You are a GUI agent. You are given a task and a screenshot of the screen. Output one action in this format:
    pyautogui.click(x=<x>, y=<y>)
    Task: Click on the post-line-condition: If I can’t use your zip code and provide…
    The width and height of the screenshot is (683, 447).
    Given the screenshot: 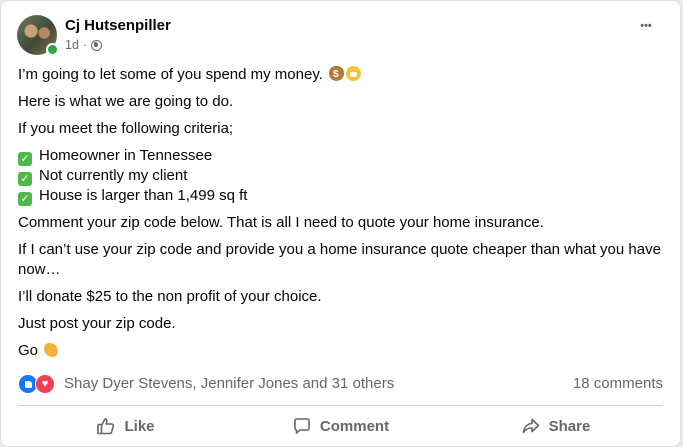 What is the action you would take?
    pyautogui.click(x=339, y=259)
    